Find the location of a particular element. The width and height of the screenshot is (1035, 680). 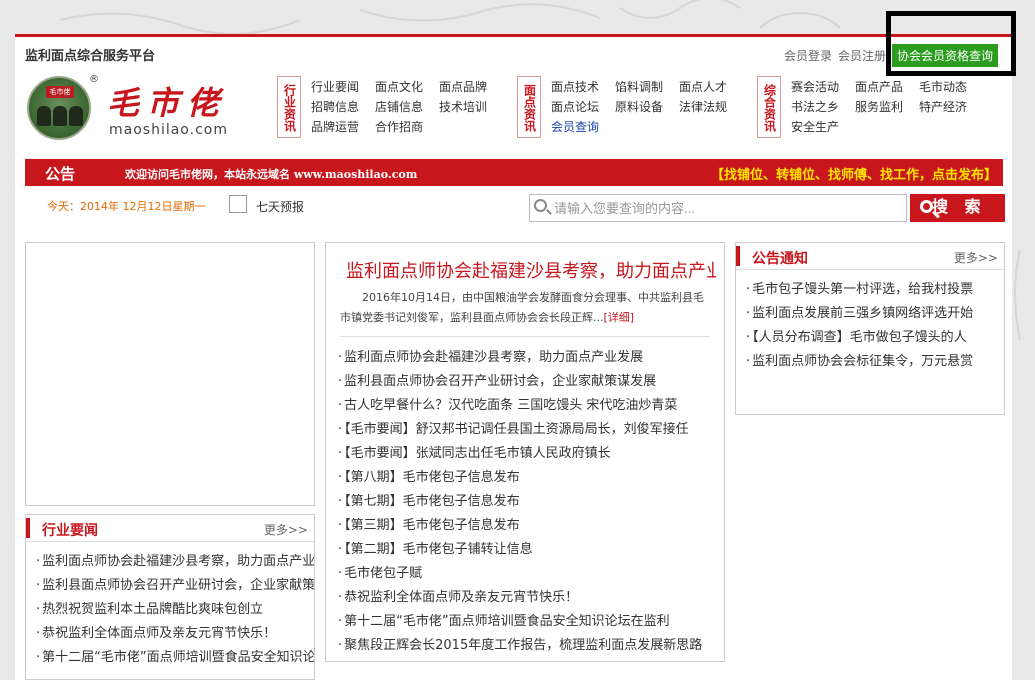

nav-group-pastry: 面点资讯 面点技术 馅料调制 面点人才 面点论坛 原料设备 法律法规 会员查询 is located at coordinates (630, 107).